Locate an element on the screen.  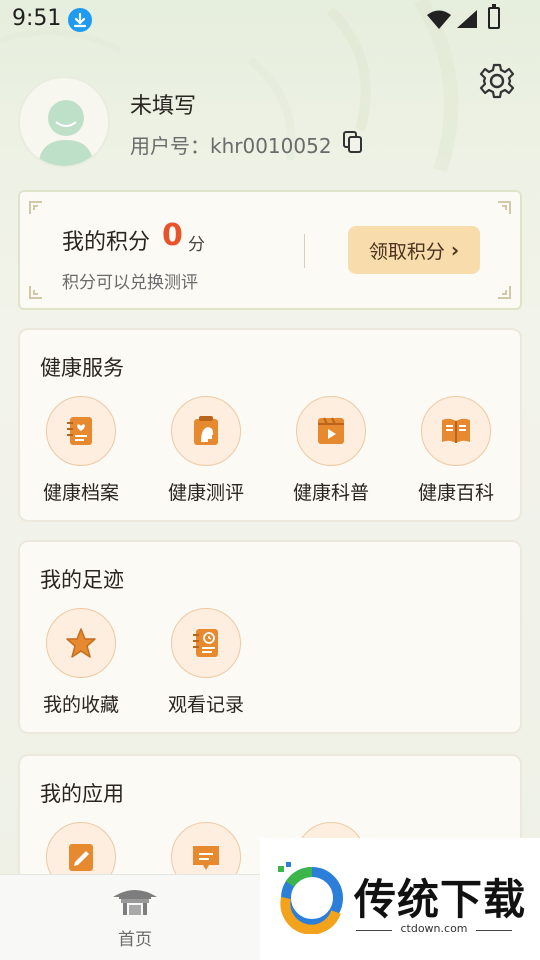
health-video-label: 健康科普 is located at coordinates (330, 493).